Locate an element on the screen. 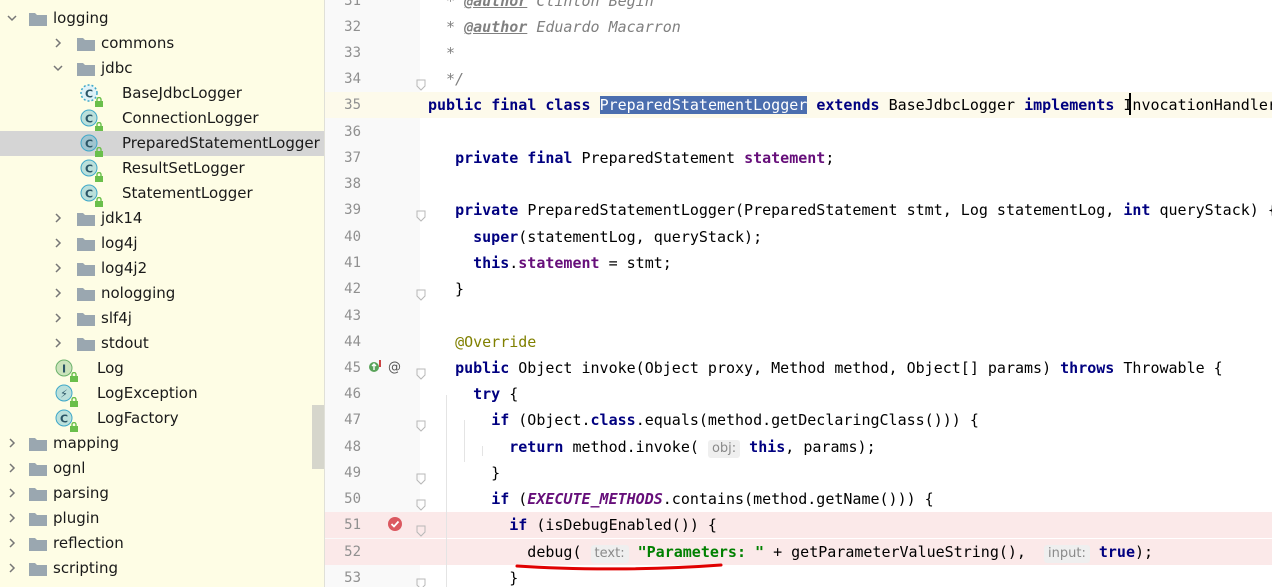 The width and height of the screenshot is (1272, 587). tree-item-slf4j: slf4j is located at coordinates (162, 318).